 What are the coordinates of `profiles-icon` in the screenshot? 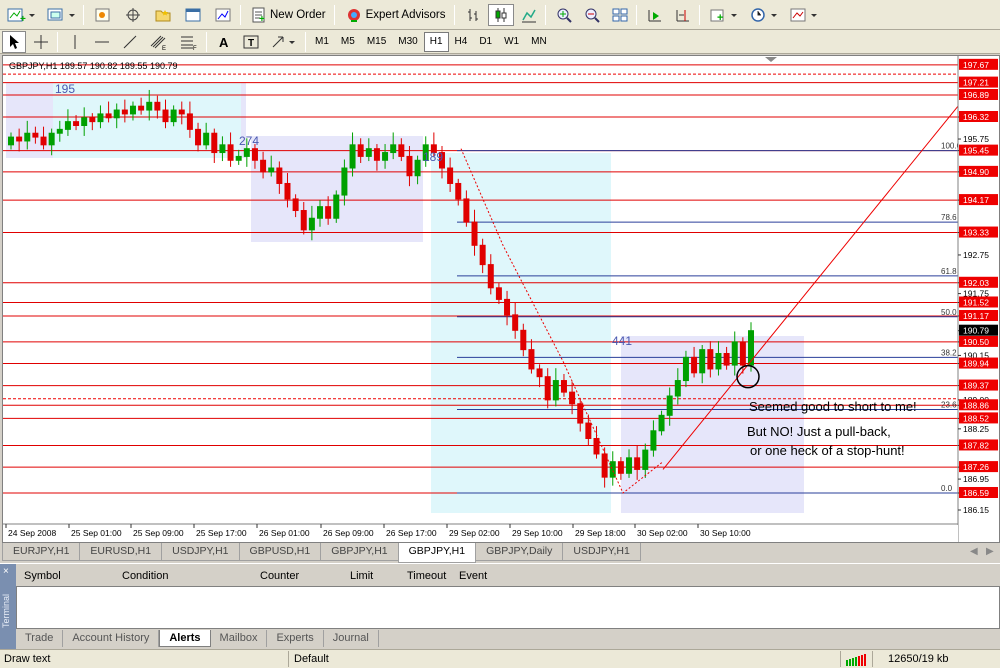 It's located at (61, 14).